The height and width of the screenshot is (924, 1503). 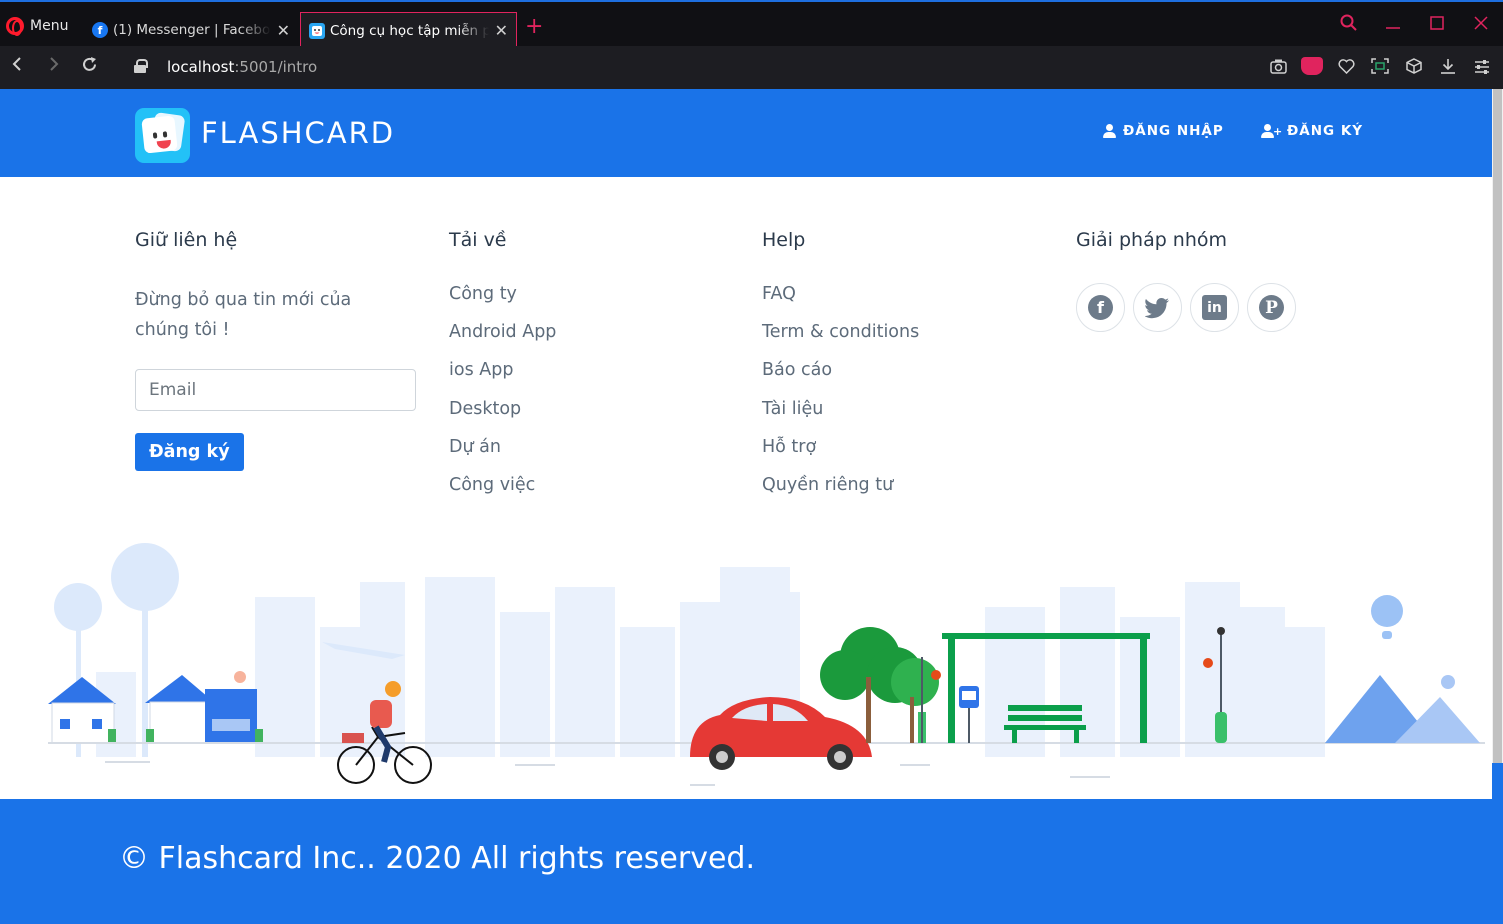 What do you see at coordinates (1481, 23) in the screenshot?
I see `close-window-icon` at bounding box center [1481, 23].